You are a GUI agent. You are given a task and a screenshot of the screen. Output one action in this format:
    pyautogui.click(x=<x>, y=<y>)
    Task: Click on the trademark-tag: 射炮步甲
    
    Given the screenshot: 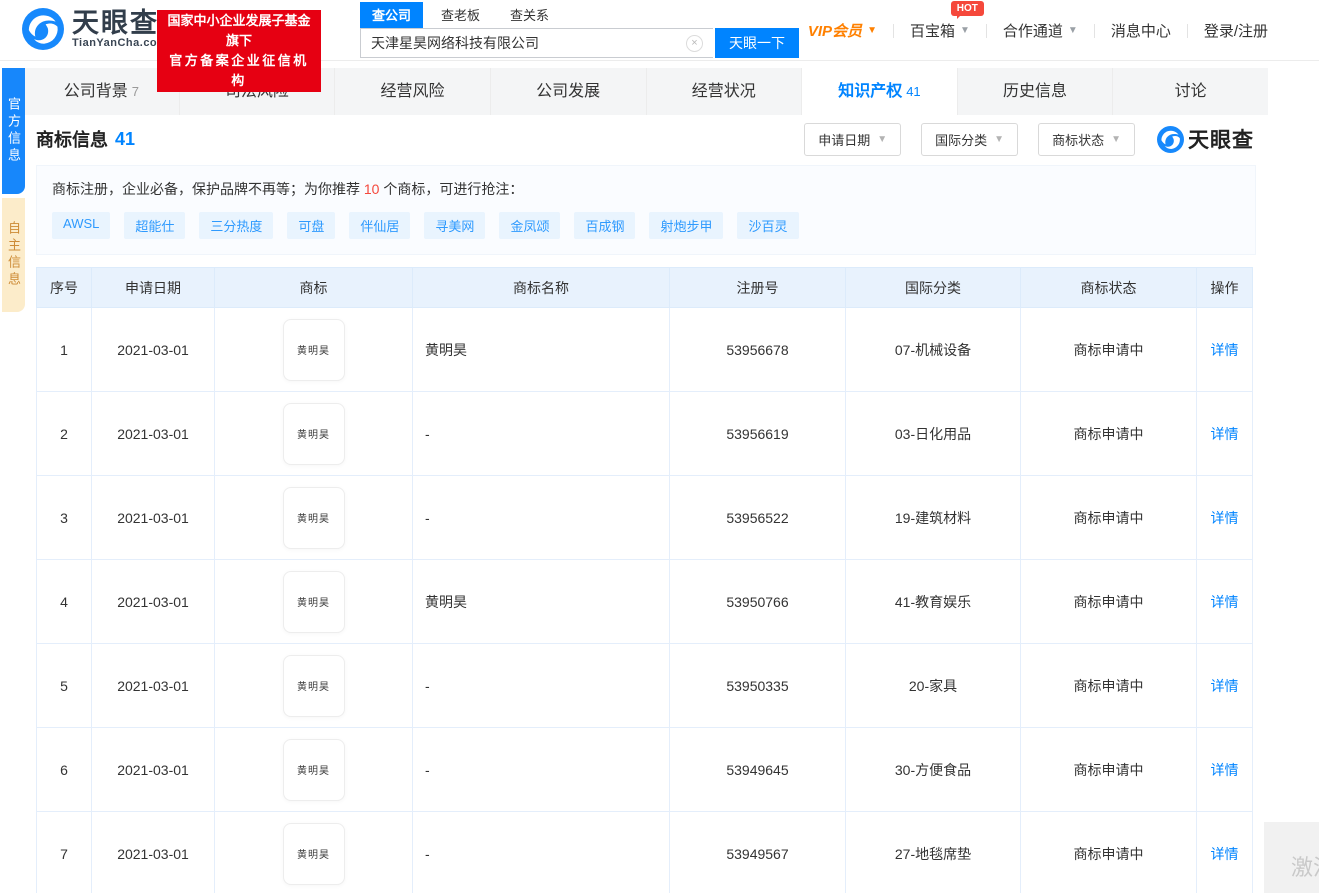 What is the action you would take?
    pyautogui.click(x=686, y=225)
    